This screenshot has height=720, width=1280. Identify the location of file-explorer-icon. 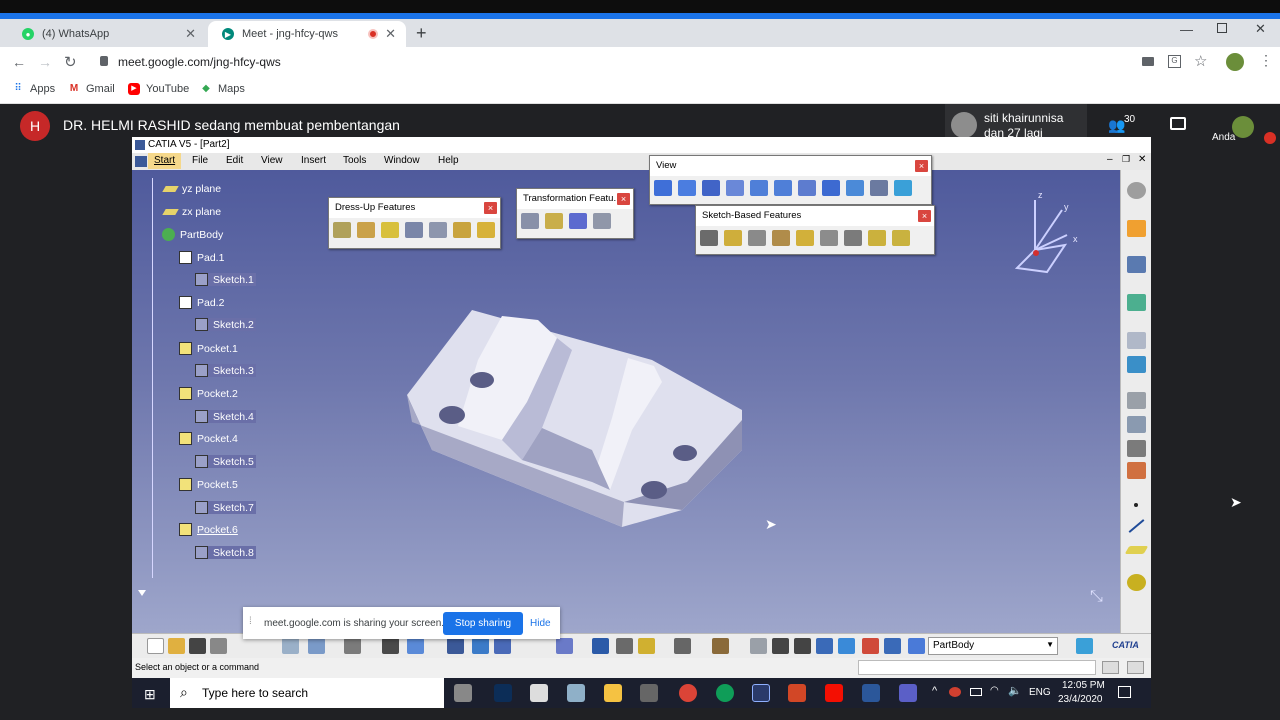
(613, 693).